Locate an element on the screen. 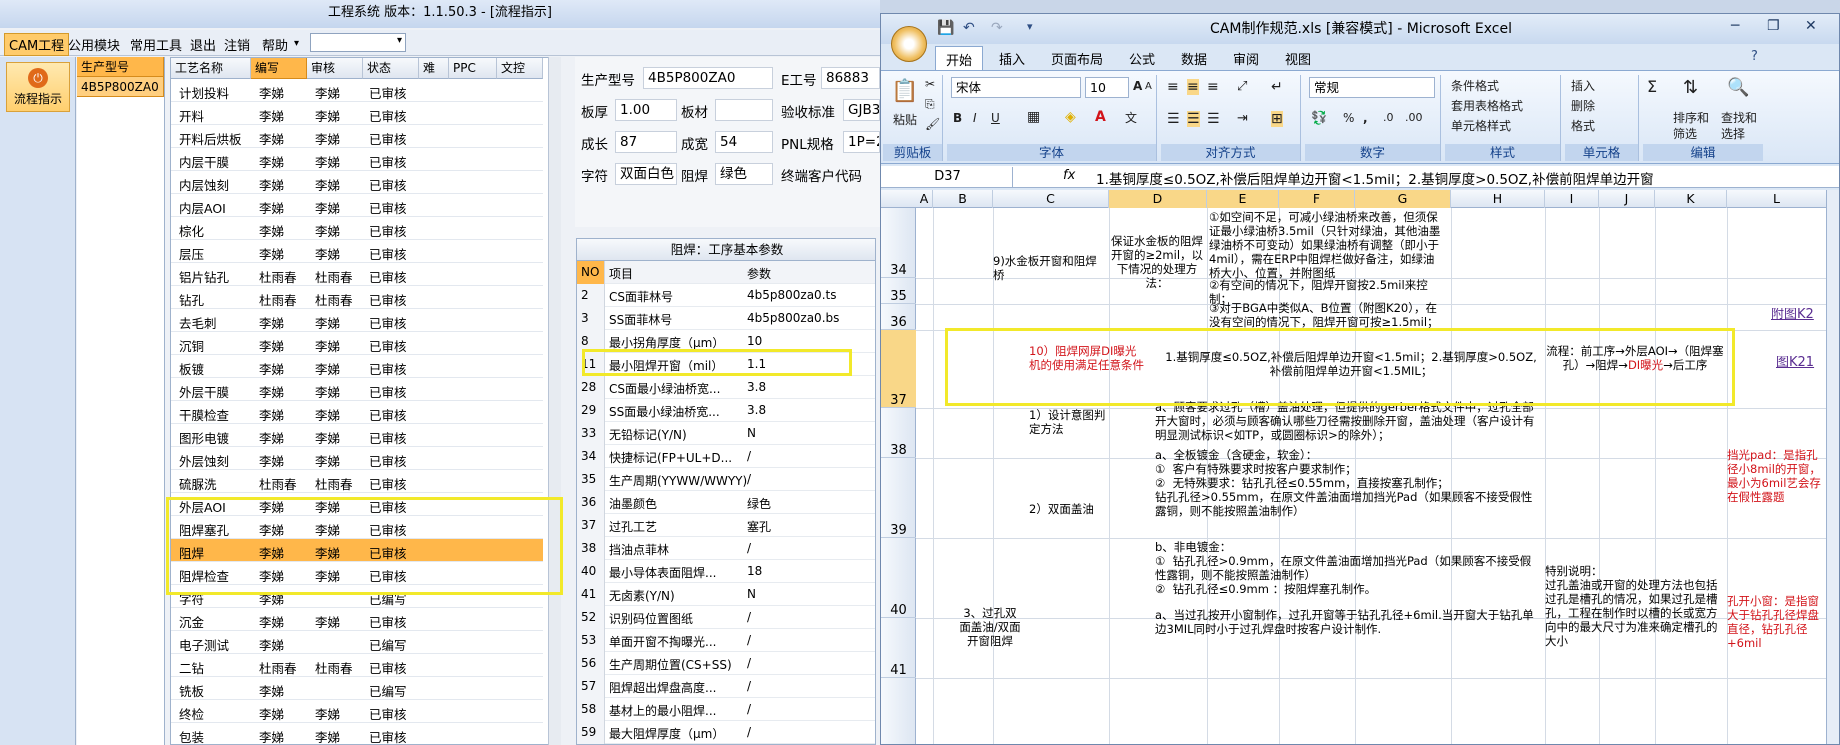 This screenshot has height=745, width=1840. help-dropdown-icon: ▾ is located at coordinates (296, 43).